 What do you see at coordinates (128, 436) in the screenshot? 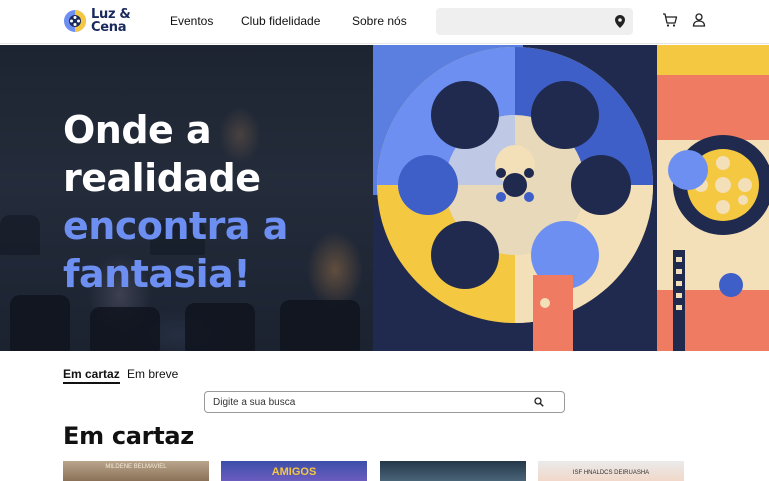
I see `section-title: Em cartaz` at bounding box center [128, 436].